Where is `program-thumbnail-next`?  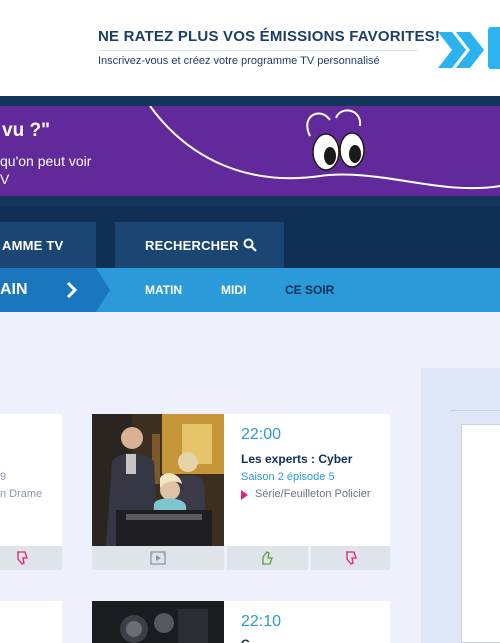 program-thumbnail-next is located at coordinates (158, 622).